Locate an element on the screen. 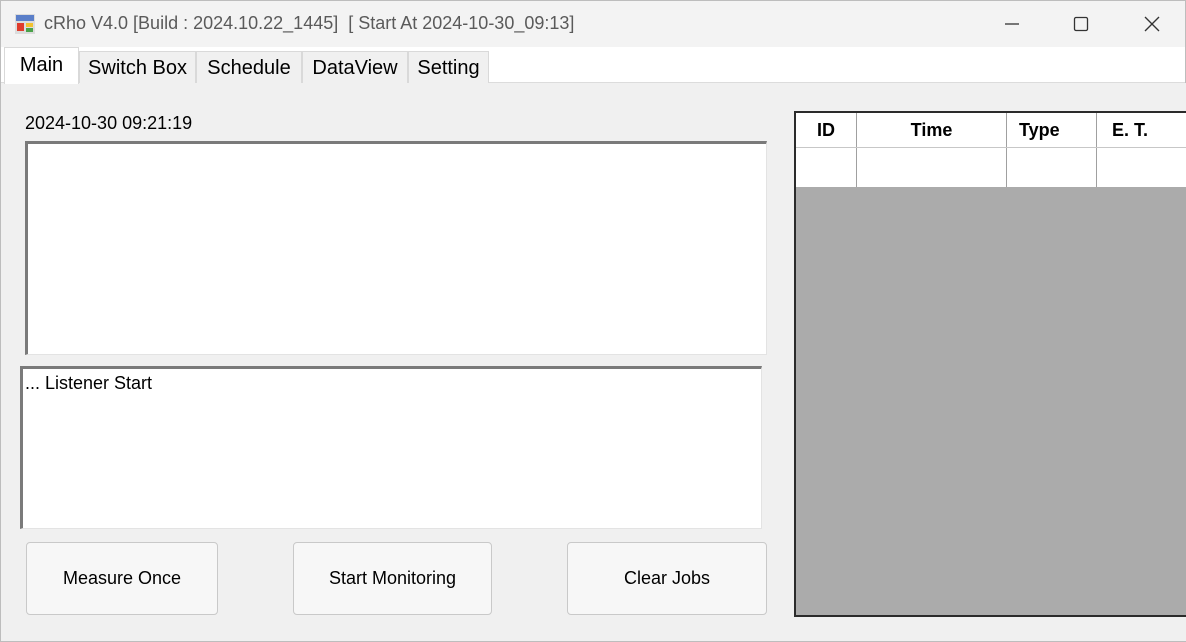  column-header-et: E. T. is located at coordinates (1141, 130).